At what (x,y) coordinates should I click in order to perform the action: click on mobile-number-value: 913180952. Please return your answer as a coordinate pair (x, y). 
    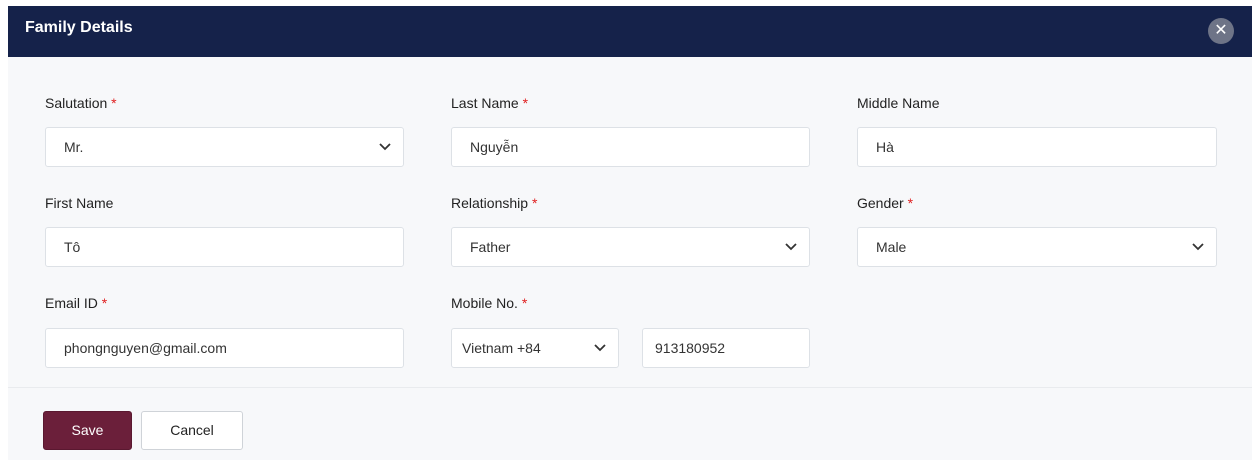
    Looking at the image, I should click on (690, 348).